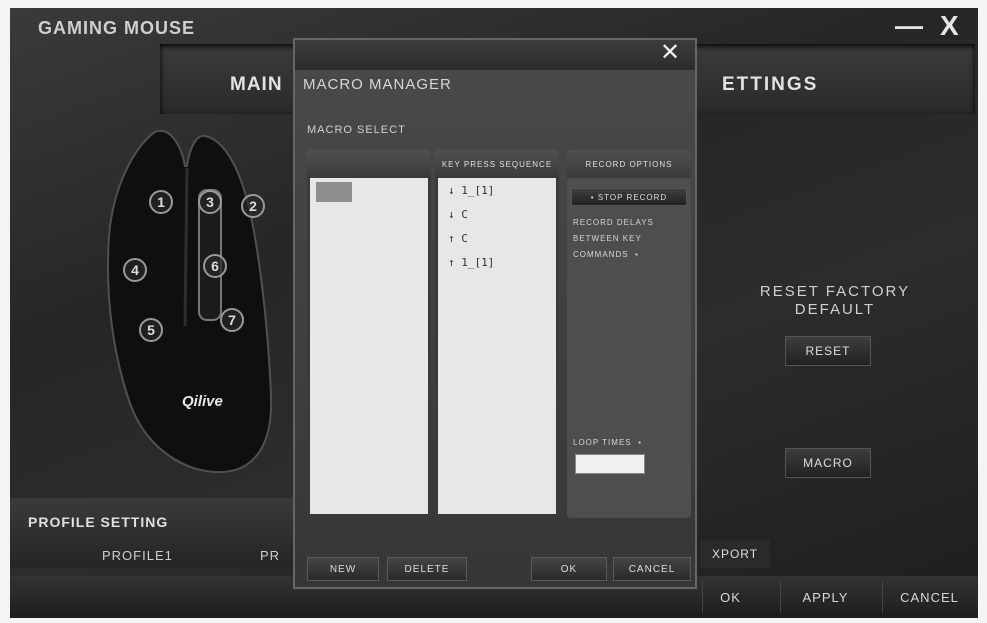  What do you see at coordinates (607, 238) in the screenshot?
I see `between-key-label: BETWEEN KEY` at bounding box center [607, 238].